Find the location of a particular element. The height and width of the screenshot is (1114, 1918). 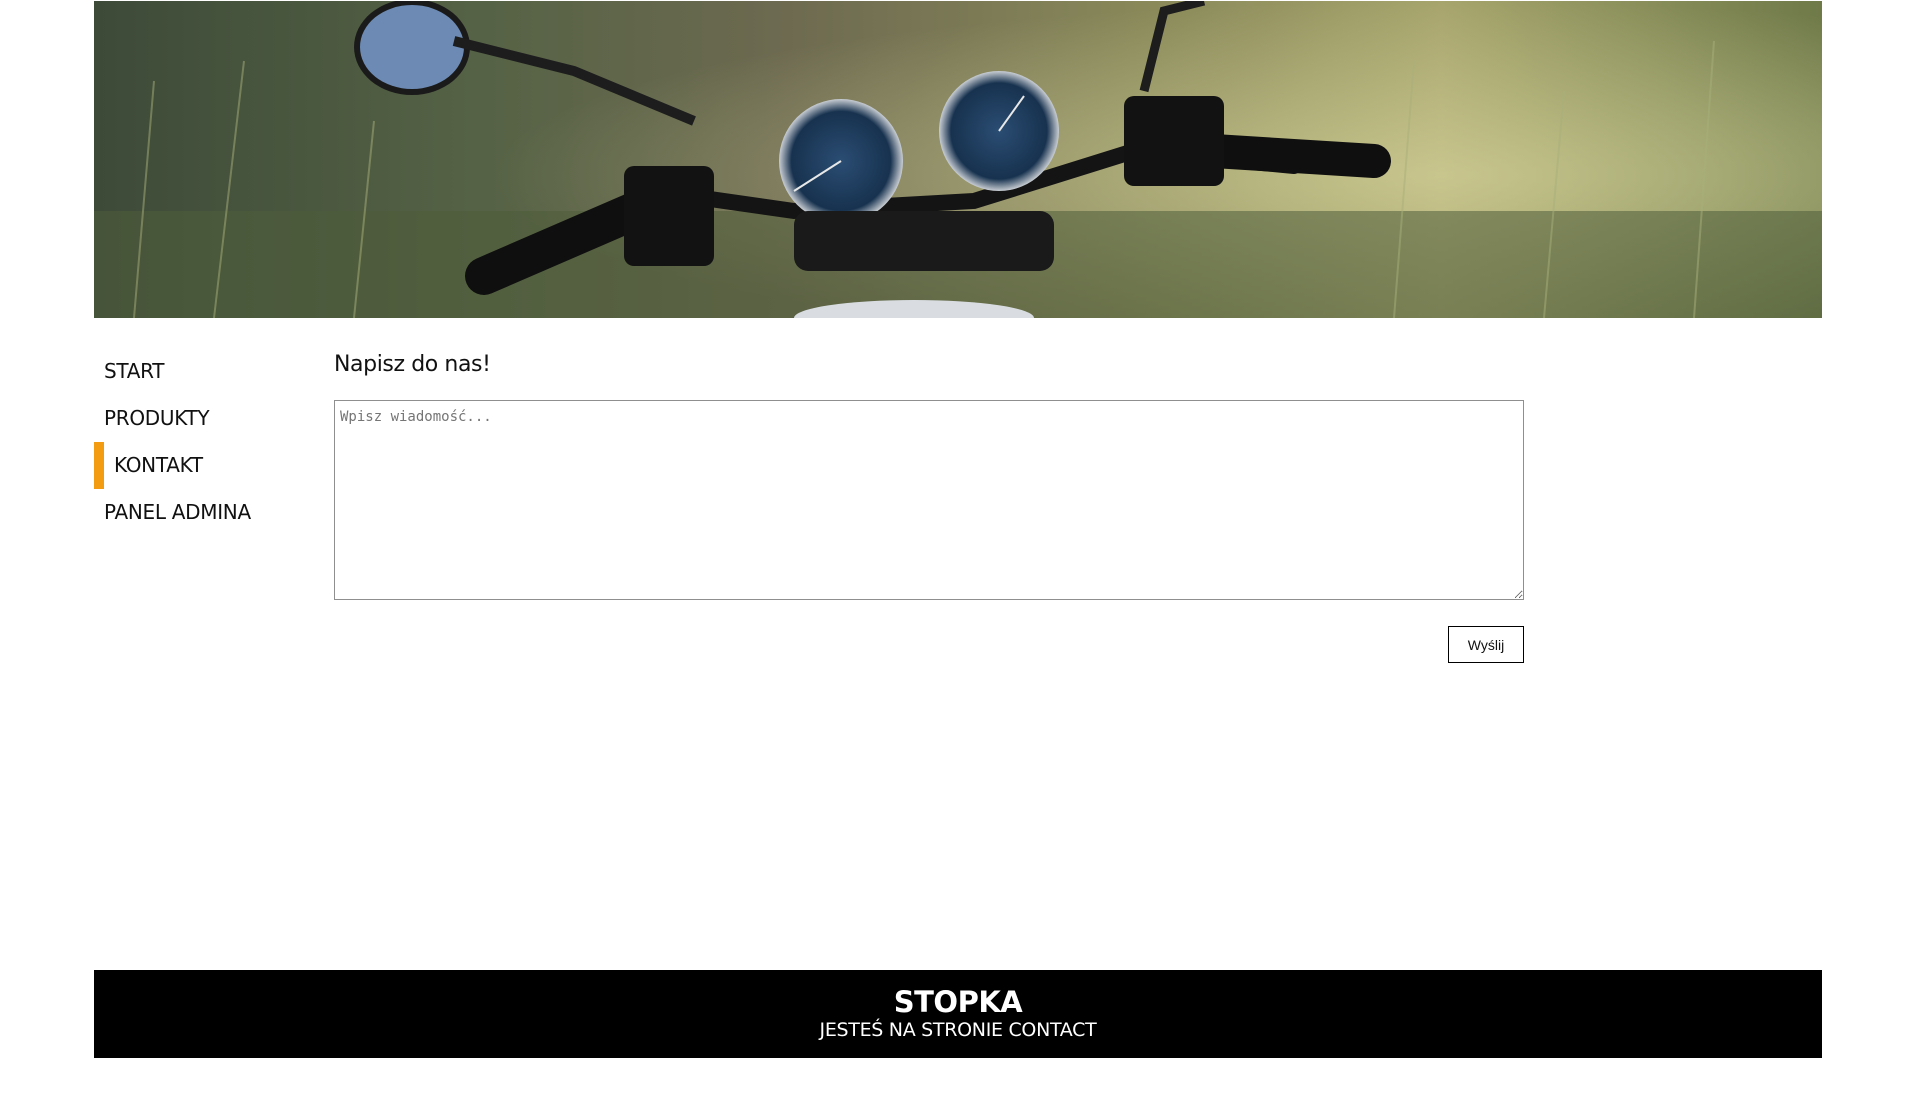

active-indicator is located at coordinates (99, 465).